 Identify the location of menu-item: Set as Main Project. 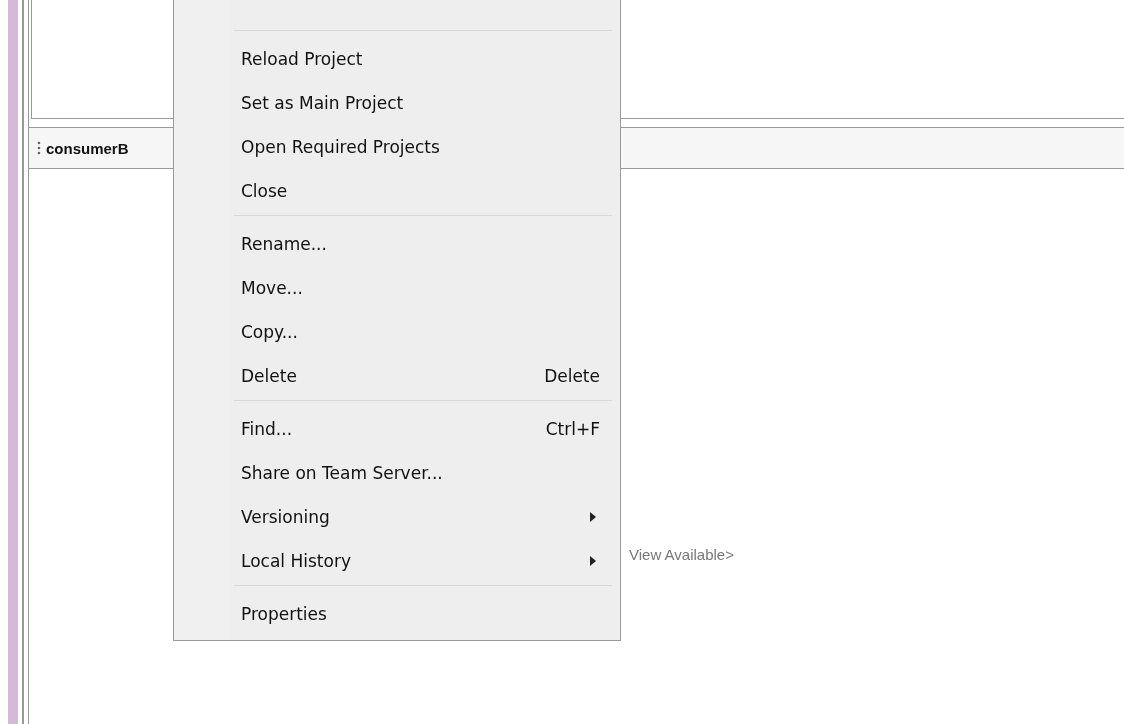
(397, 103).